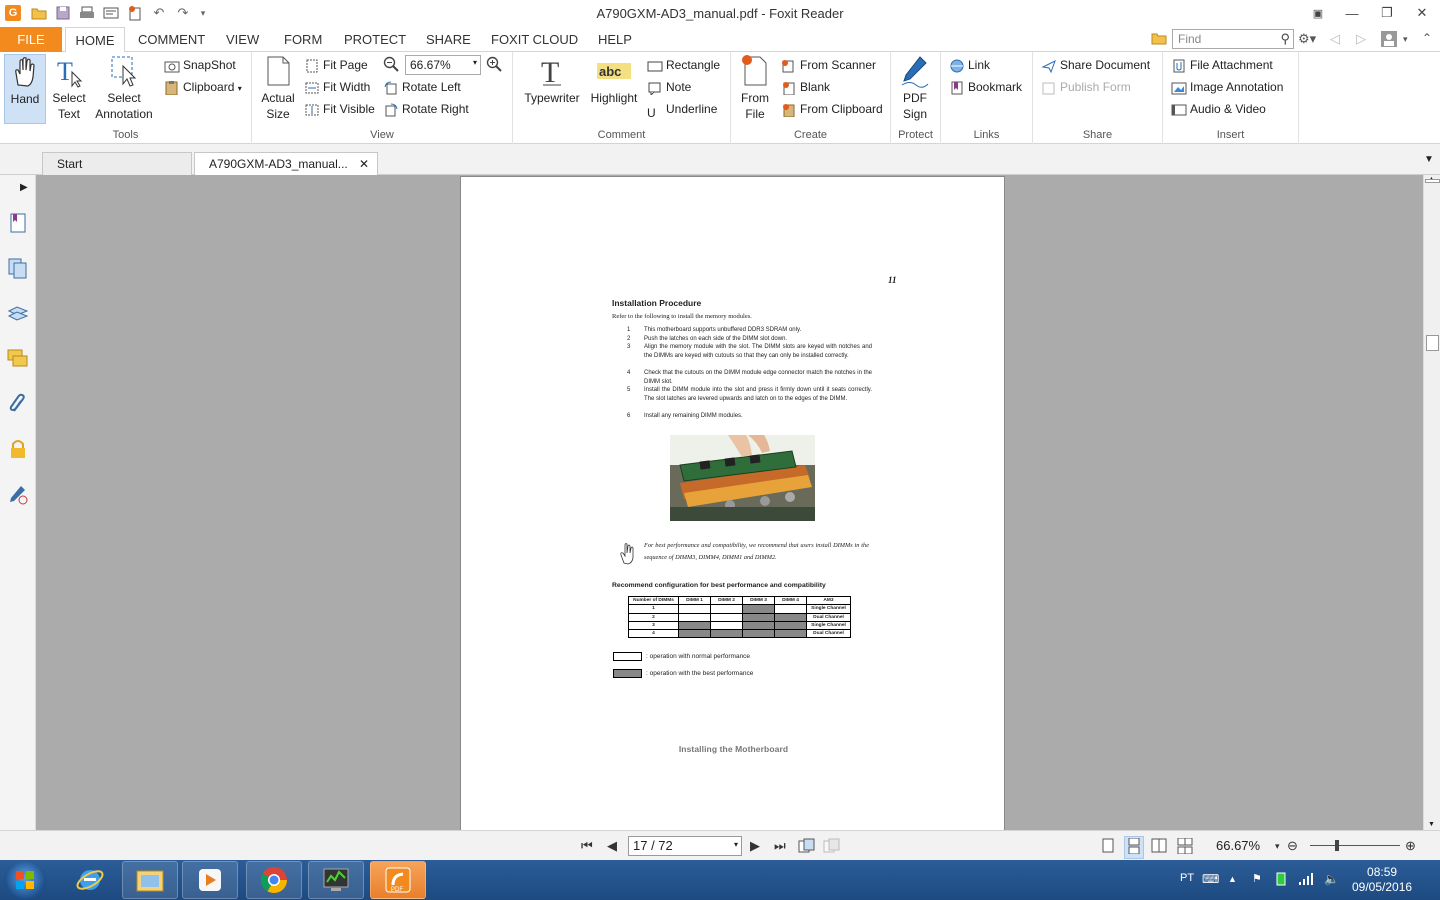 The height and width of the screenshot is (900, 1440). What do you see at coordinates (391, 65) in the screenshot?
I see `zoom-out-icon` at bounding box center [391, 65].